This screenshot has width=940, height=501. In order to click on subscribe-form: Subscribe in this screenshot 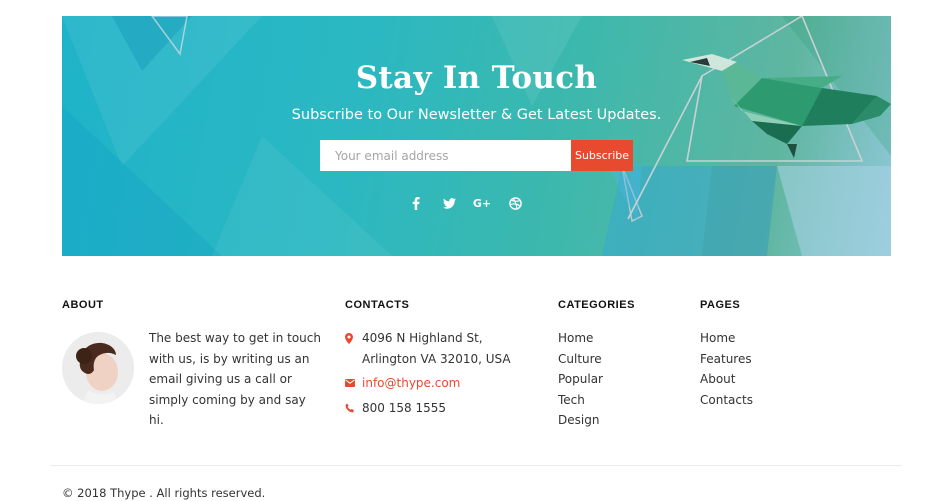, I will do `click(476, 155)`.